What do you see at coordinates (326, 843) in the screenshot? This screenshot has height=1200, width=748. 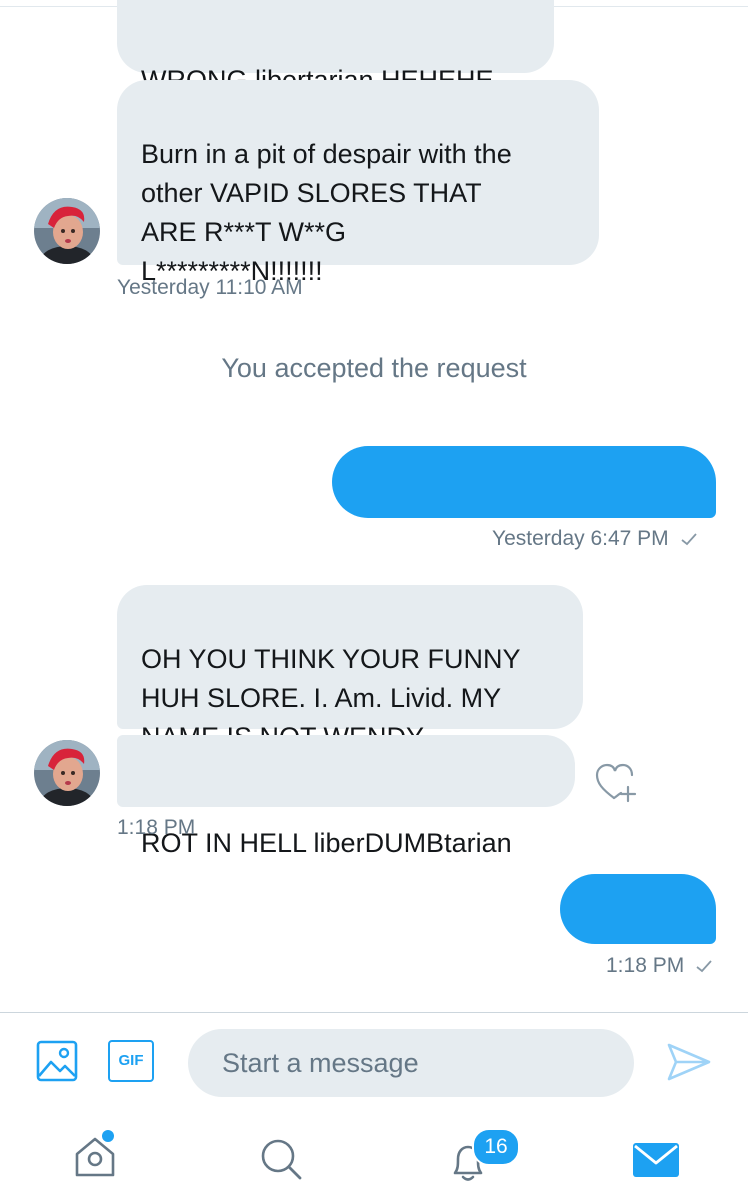 I see `message-text: ROT IN HELL liberDUMBtarian` at bounding box center [326, 843].